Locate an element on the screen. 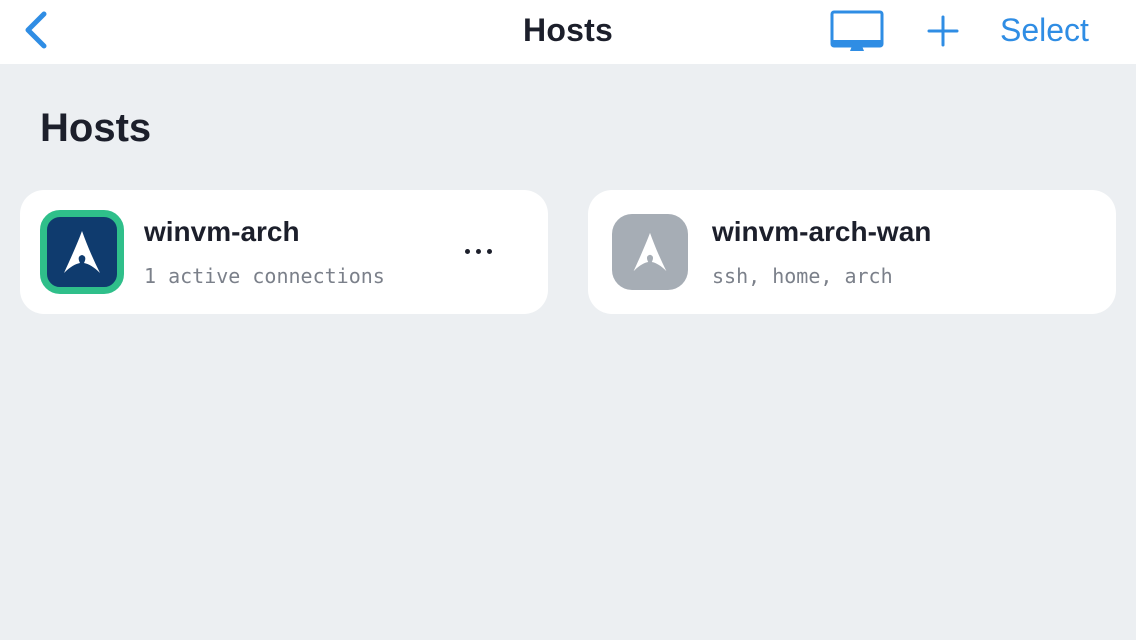 The width and height of the screenshot is (1136, 640). select-button: Select is located at coordinates (1044, 30).